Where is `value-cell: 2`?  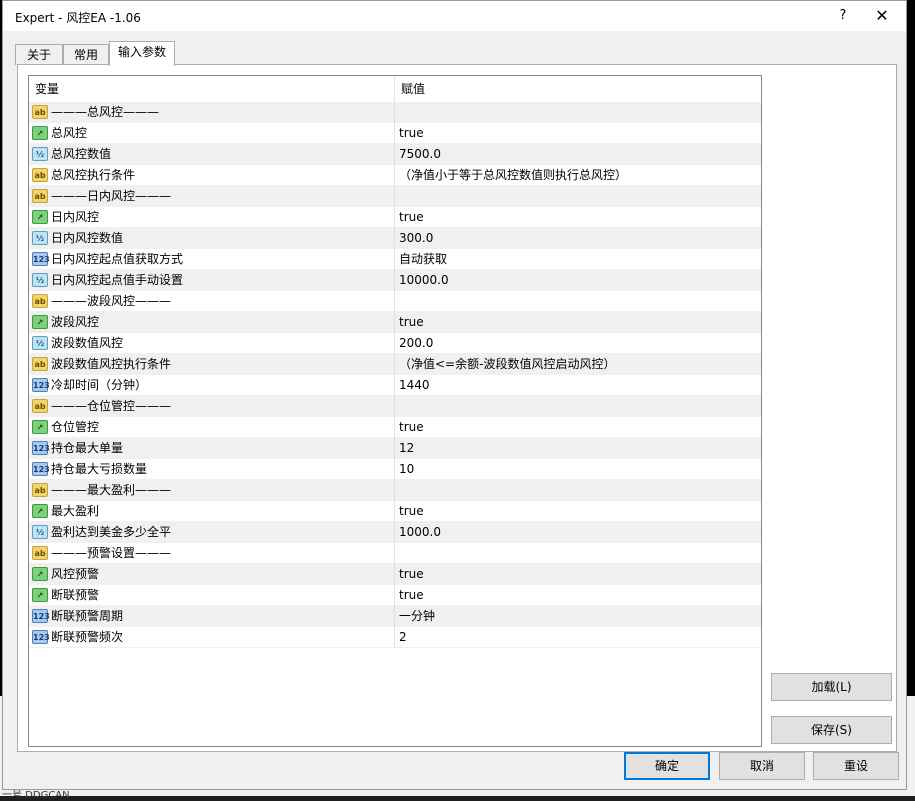 value-cell: 2 is located at coordinates (578, 637).